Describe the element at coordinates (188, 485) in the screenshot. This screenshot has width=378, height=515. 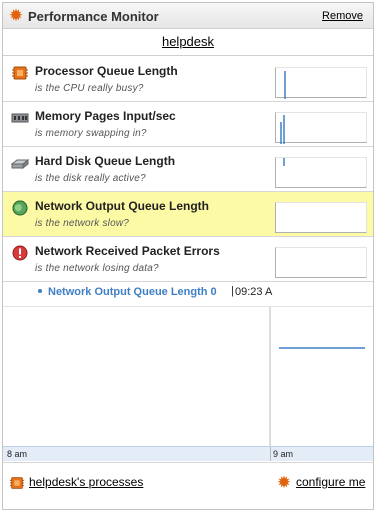
I see `widget-footer: helpdesk's processes ✹ configure me` at that location.